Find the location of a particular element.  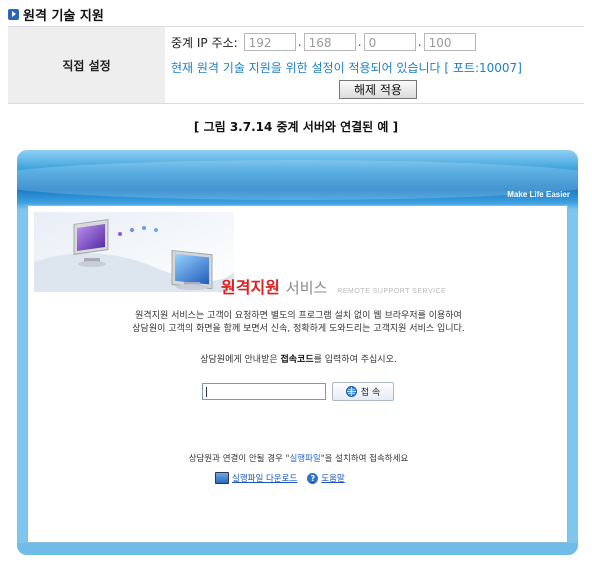

ip-octet-1-field: 192 is located at coordinates (269, 42).